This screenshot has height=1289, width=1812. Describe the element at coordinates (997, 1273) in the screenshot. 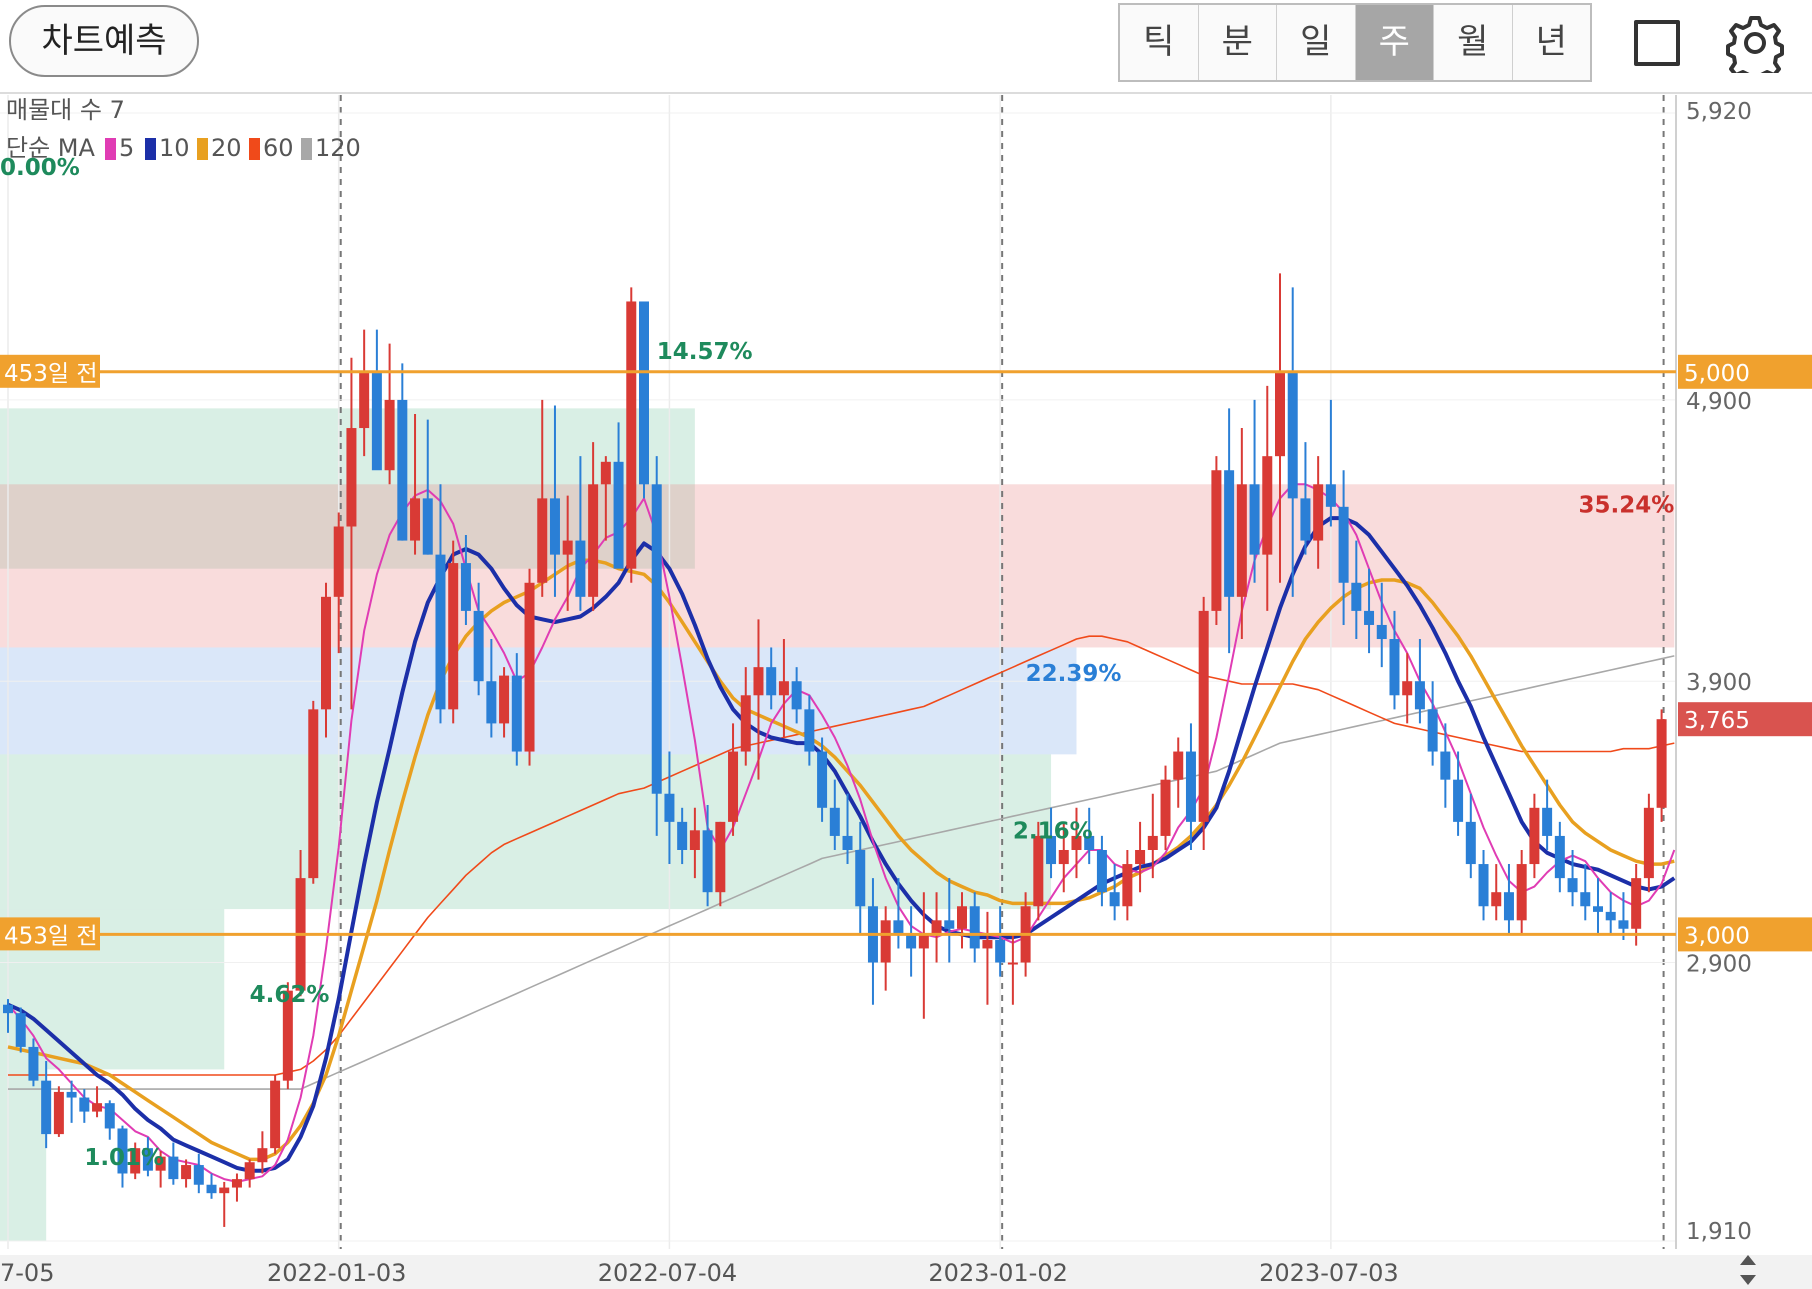

I see `x-tick-label: 2023-01-02` at that location.